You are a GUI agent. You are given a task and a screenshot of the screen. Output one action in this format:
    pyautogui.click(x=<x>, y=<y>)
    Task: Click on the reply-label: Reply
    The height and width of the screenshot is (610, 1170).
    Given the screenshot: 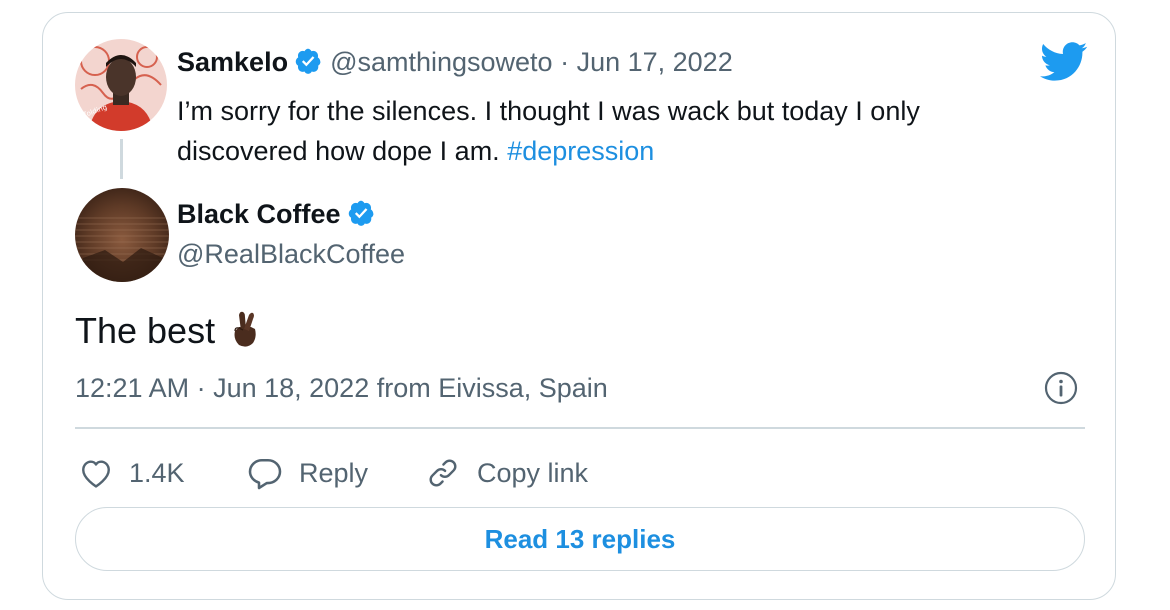 What is the action you would take?
    pyautogui.click(x=334, y=472)
    